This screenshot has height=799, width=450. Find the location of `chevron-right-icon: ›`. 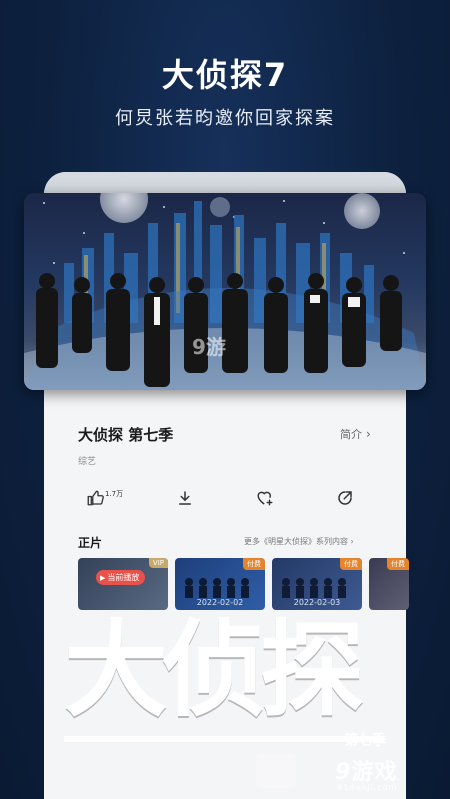

chevron-right-icon: › is located at coordinates (368, 434).